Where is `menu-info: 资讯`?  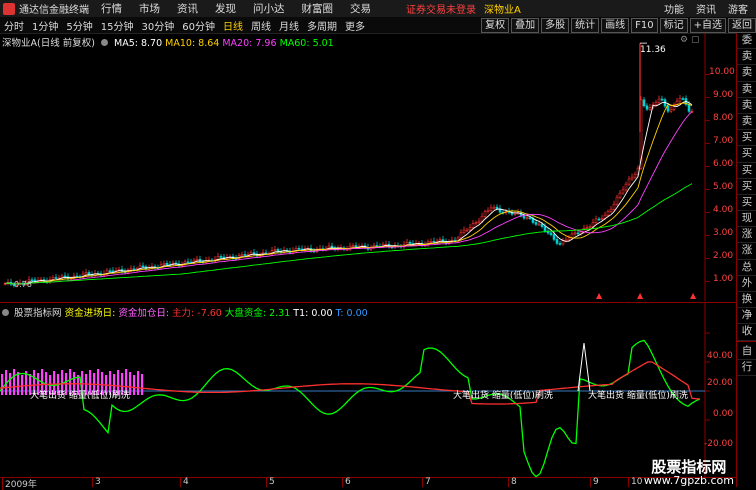
menu-info: 资讯 is located at coordinates (706, 8).